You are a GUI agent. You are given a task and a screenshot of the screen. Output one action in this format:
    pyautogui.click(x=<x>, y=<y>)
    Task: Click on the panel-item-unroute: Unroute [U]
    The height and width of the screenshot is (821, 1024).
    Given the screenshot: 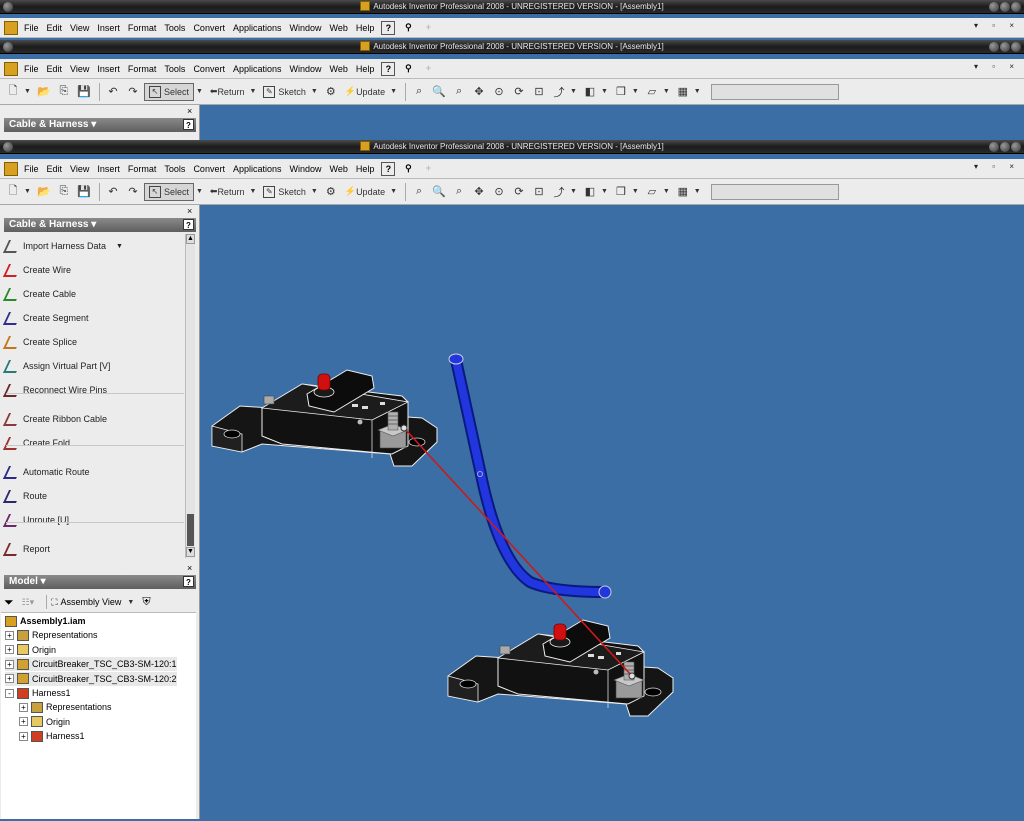 What is the action you would take?
    pyautogui.click(x=35, y=520)
    